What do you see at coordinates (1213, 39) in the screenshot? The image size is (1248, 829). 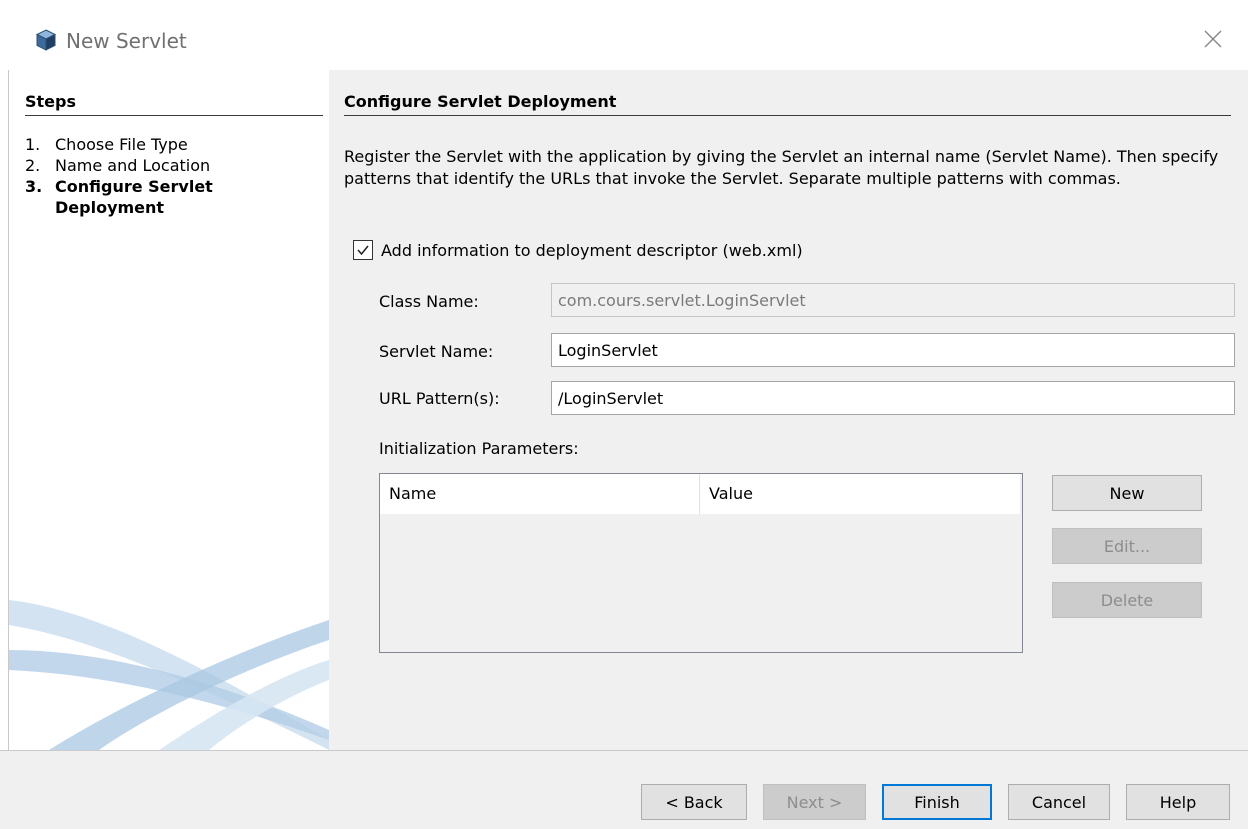 I see `close-icon` at bounding box center [1213, 39].